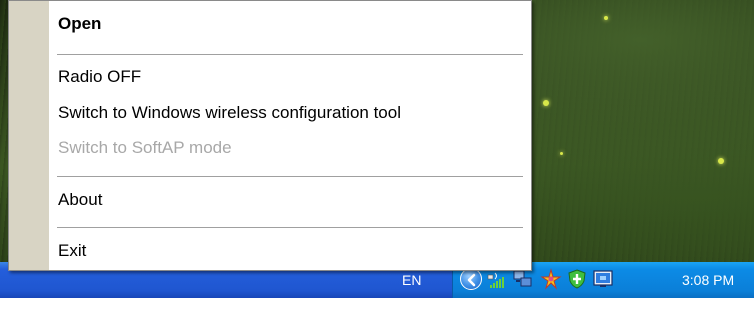 This screenshot has height=309, width=754. I want to click on wireless-signal-icon-glyph, so click(495, 280).